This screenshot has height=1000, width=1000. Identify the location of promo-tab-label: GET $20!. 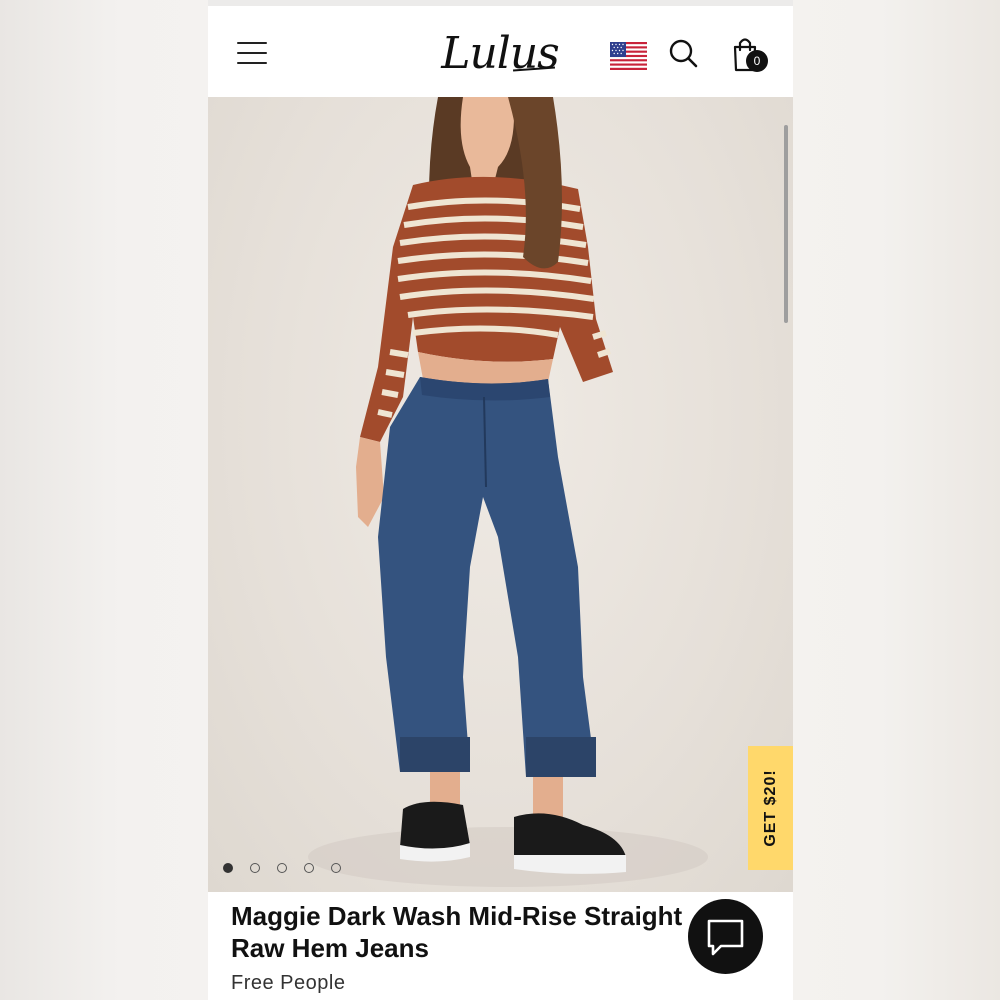
(770, 808).